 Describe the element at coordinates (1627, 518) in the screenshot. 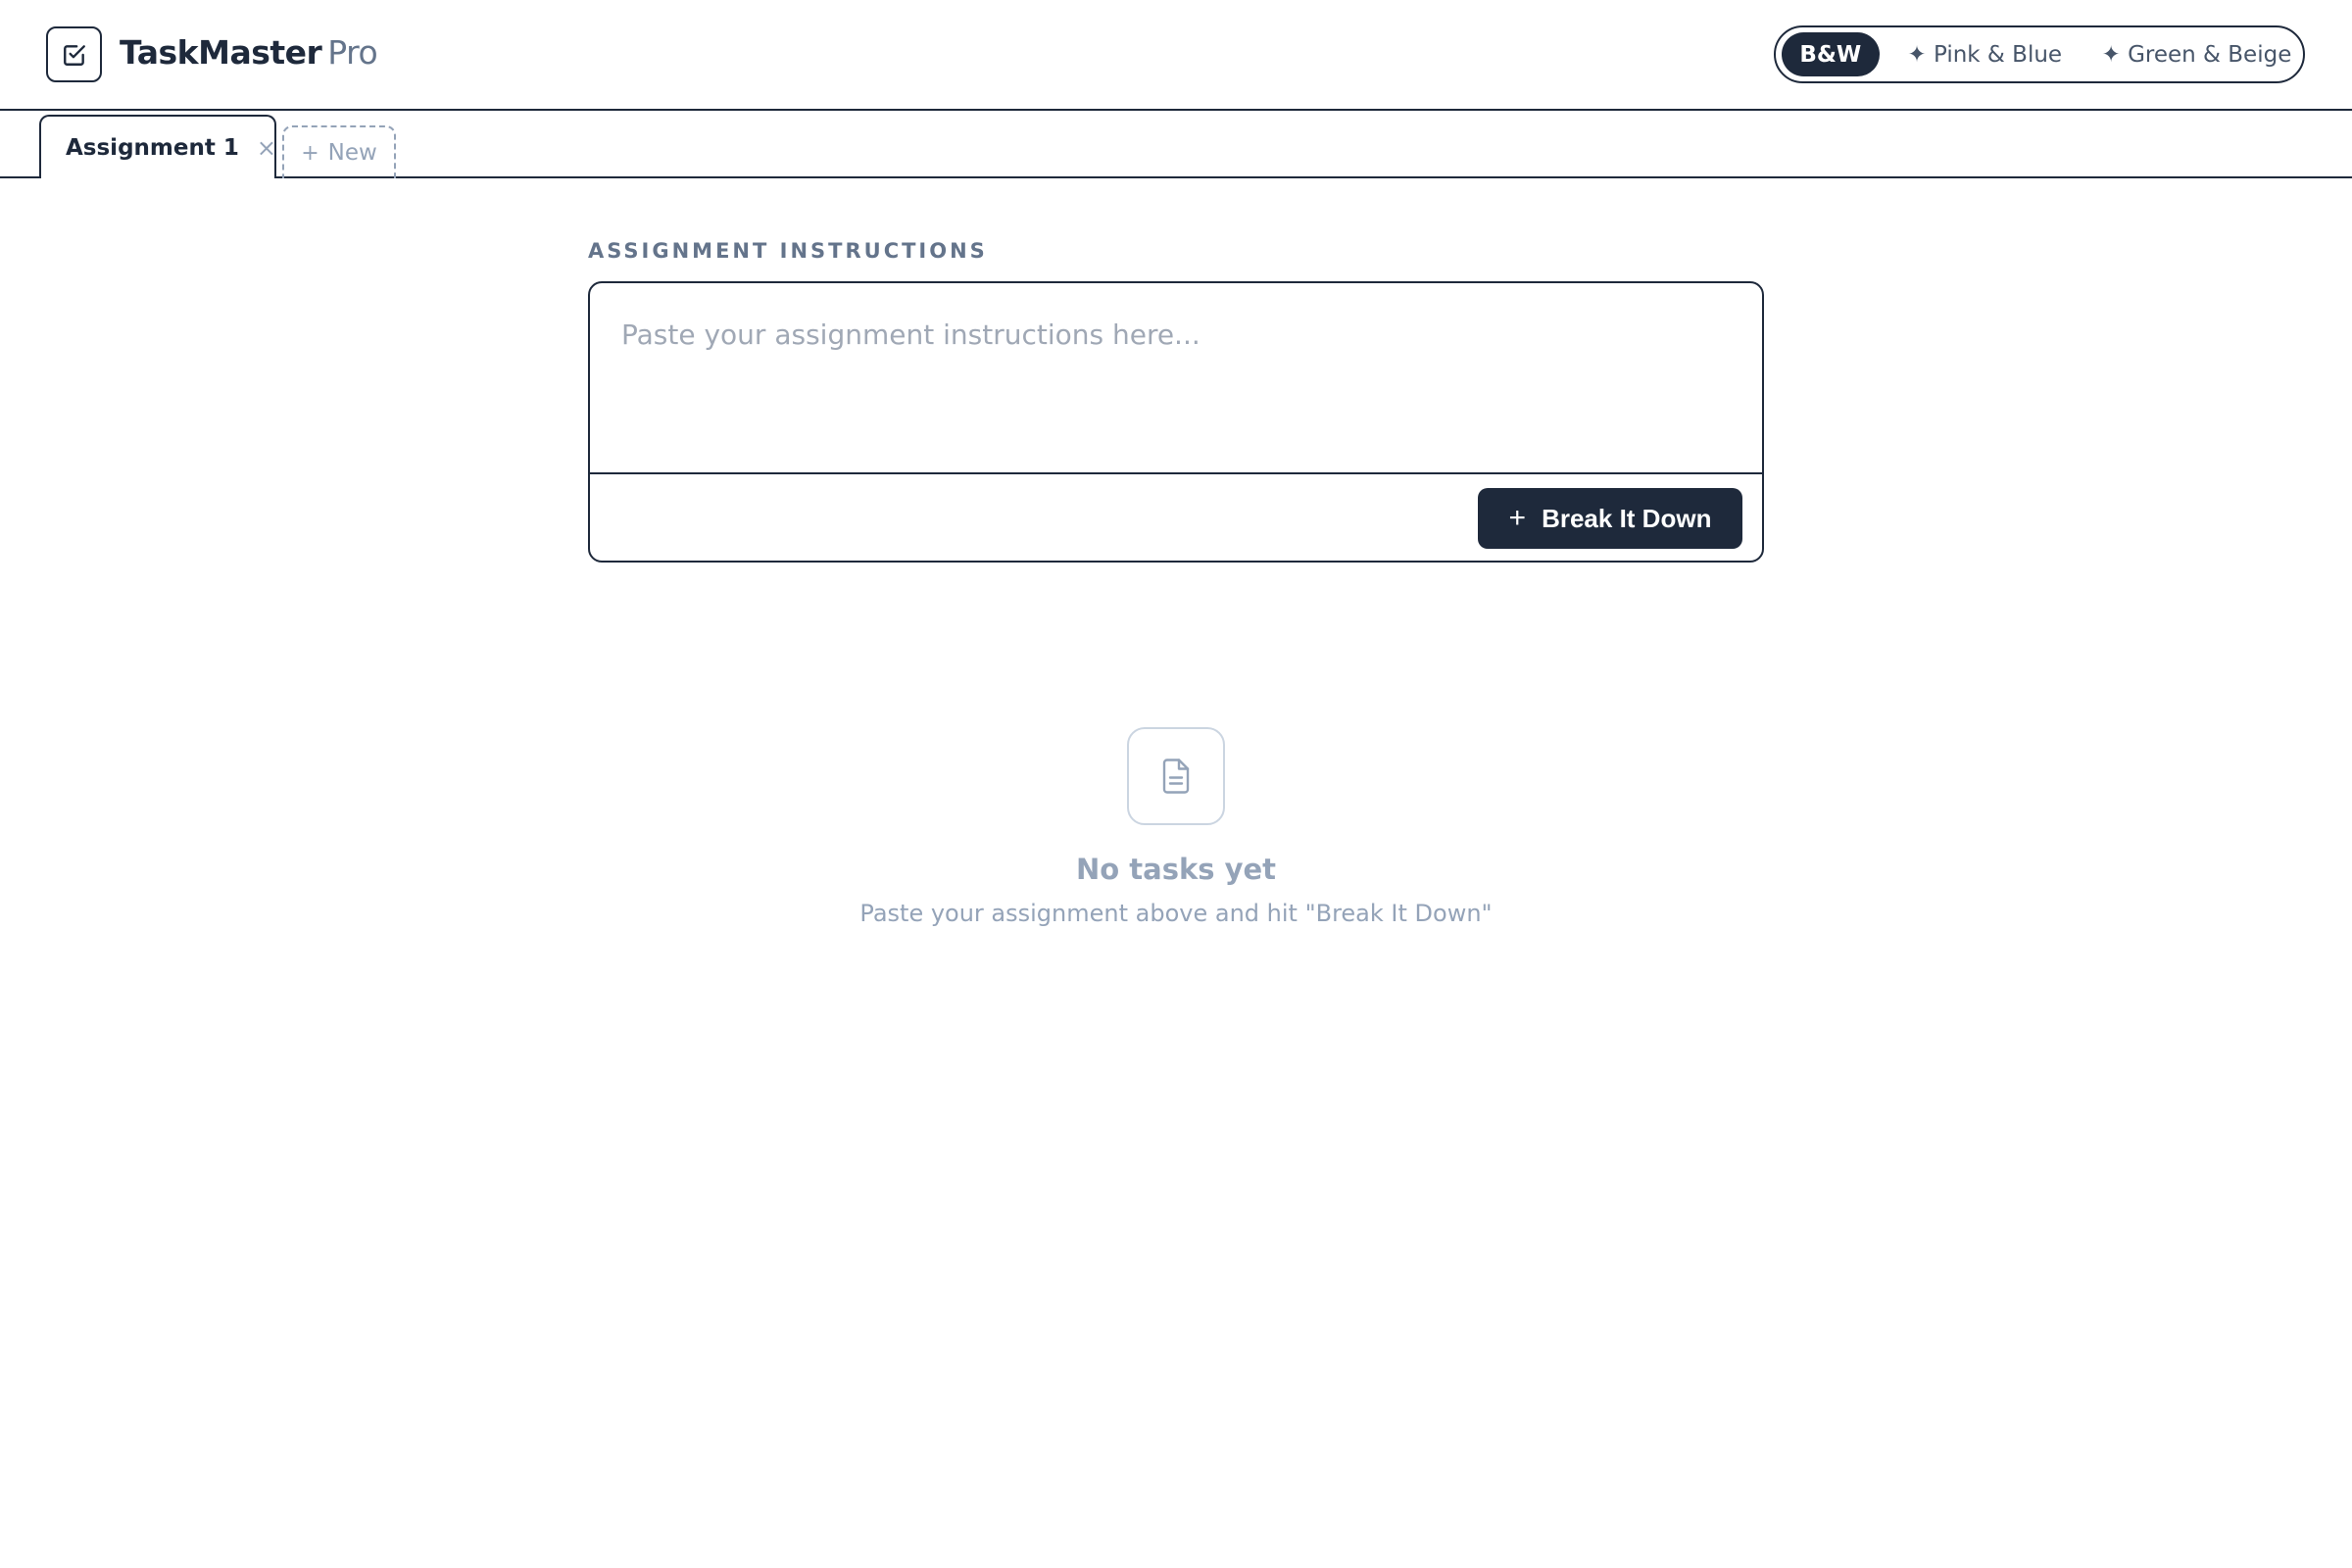

I see `break-it-down-label: Break It Down` at that location.